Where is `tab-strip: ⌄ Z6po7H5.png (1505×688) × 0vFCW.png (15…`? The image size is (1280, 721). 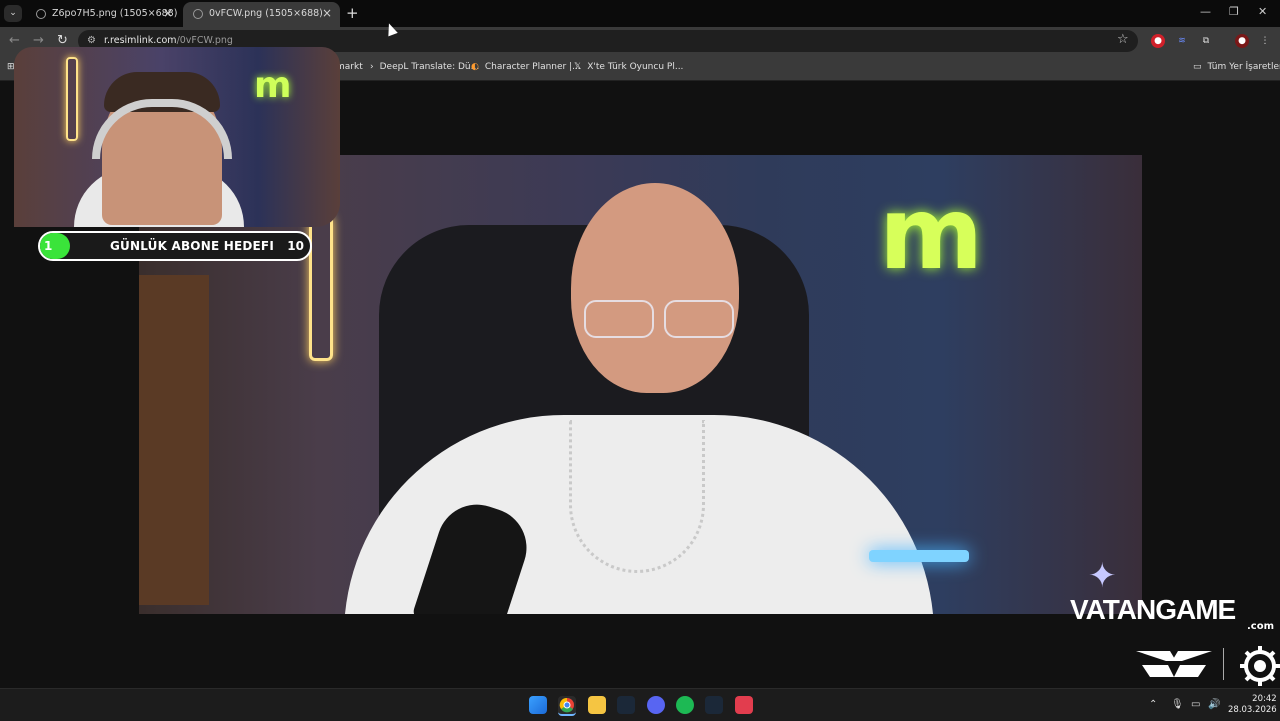
tab-strip: ⌄ Z6po7H5.png (1505×688) × 0vFCW.png (15… is located at coordinates (640, 13).